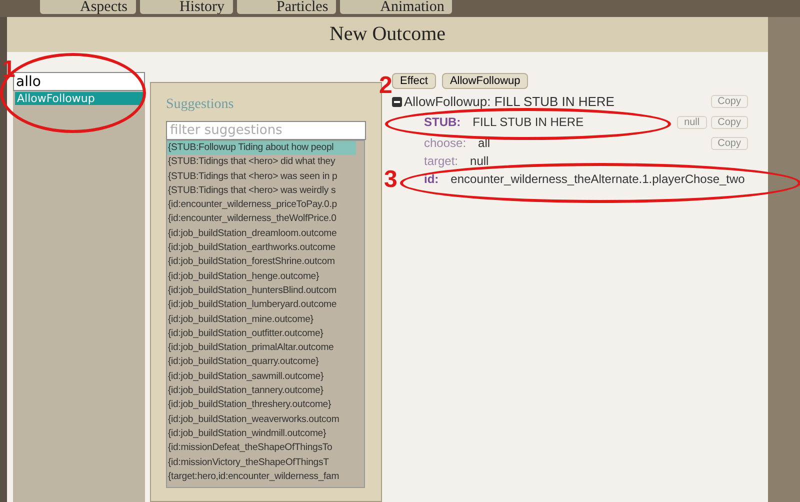 This screenshot has width=800, height=502. I want to click on top-tab: Aspects, so click(88, 7).